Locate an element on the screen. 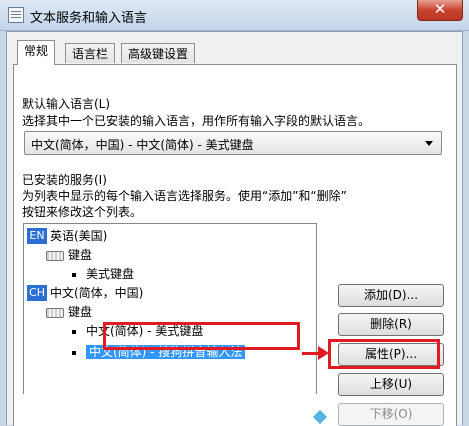  lang-badge-en: EN is located at coordinates (37, 236).